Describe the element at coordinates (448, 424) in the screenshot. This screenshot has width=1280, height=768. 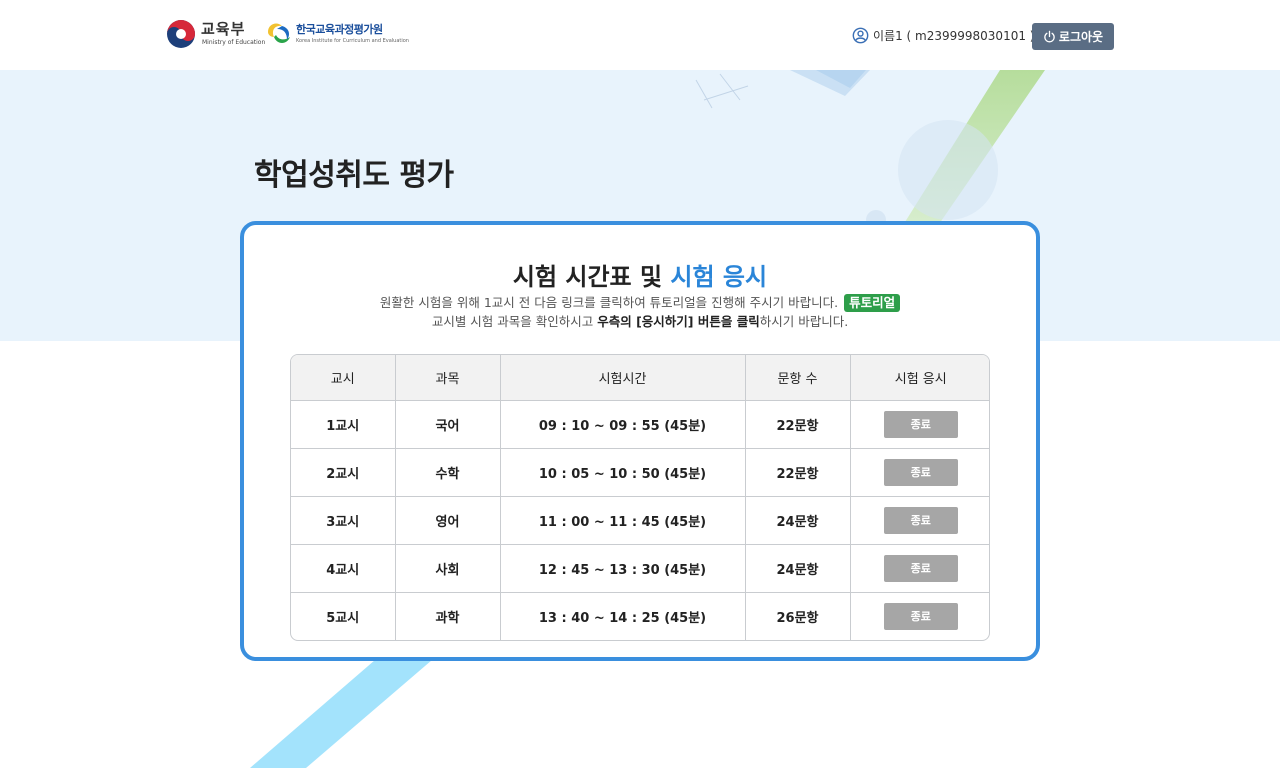
I see `subject-cell: 국어` at that location.